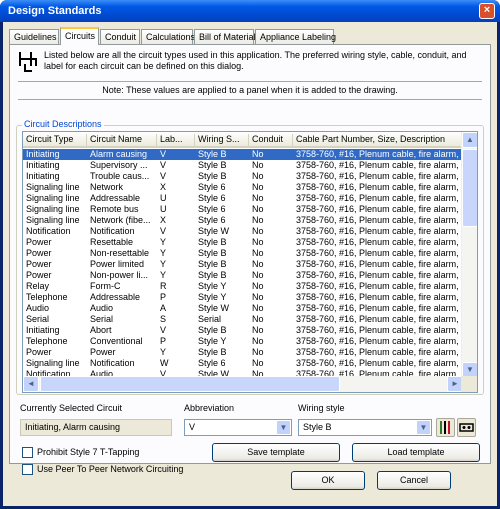 This screenshot has width=500, height=509. I want to click on tab-circuits: Circuits, so click(79, 36).